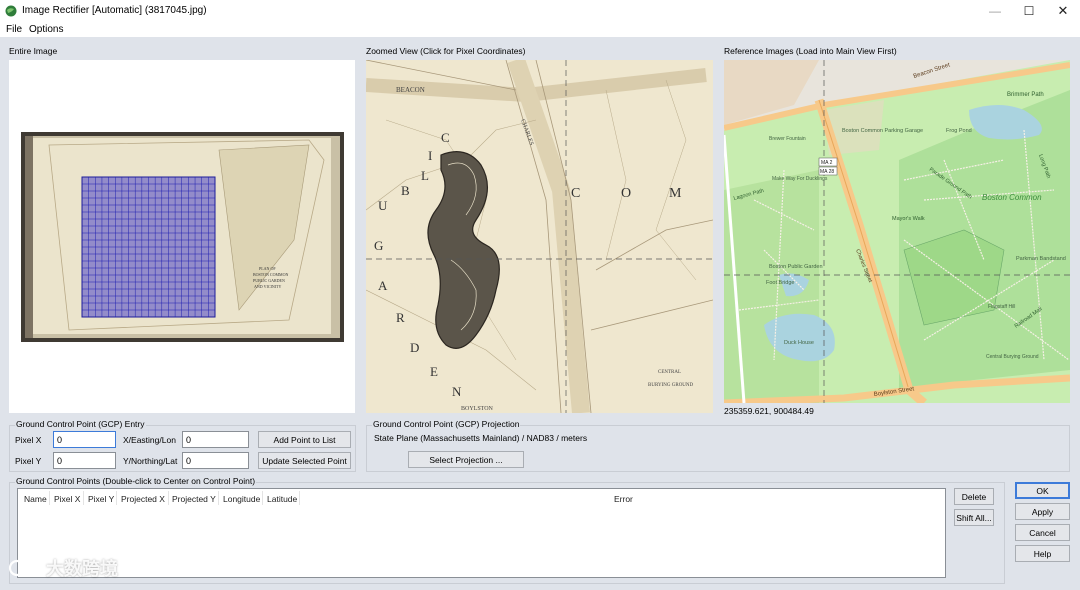 The width and height of the screenshot is (1080, 590). What do you see at coordinates (405, 190) in the screenshot?
I see `zoom-label-b: B` at bounding box center [405, 190].